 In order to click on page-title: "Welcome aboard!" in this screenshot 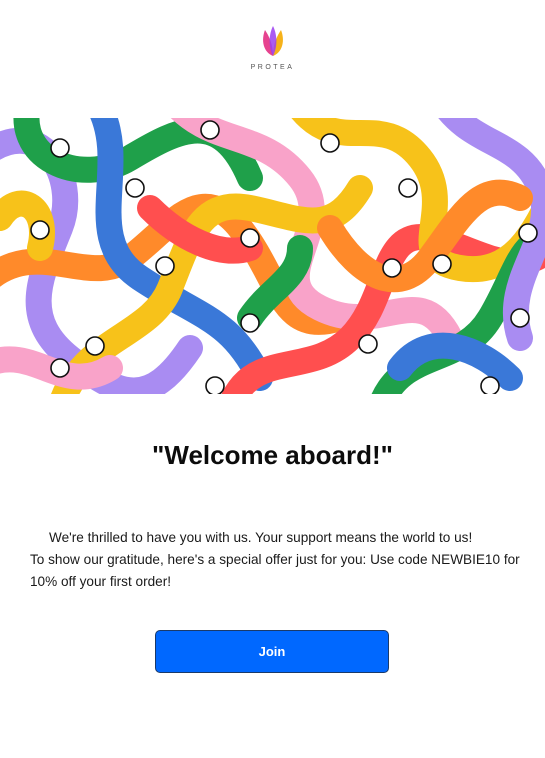, I will do `click(272, 455)`.